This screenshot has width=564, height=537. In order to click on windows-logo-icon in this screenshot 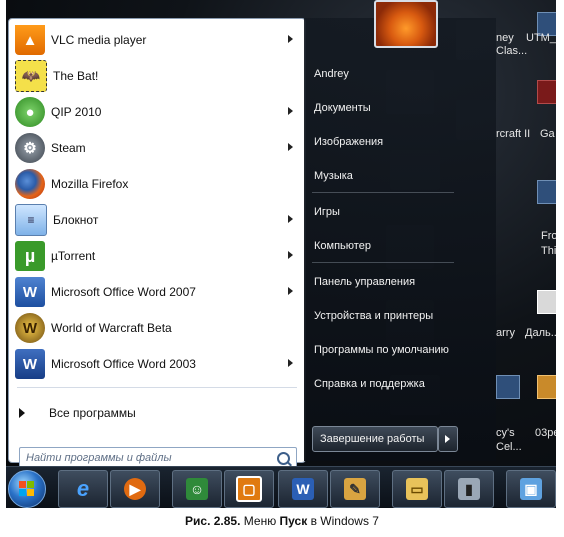, I will do `click(27, 489)`.